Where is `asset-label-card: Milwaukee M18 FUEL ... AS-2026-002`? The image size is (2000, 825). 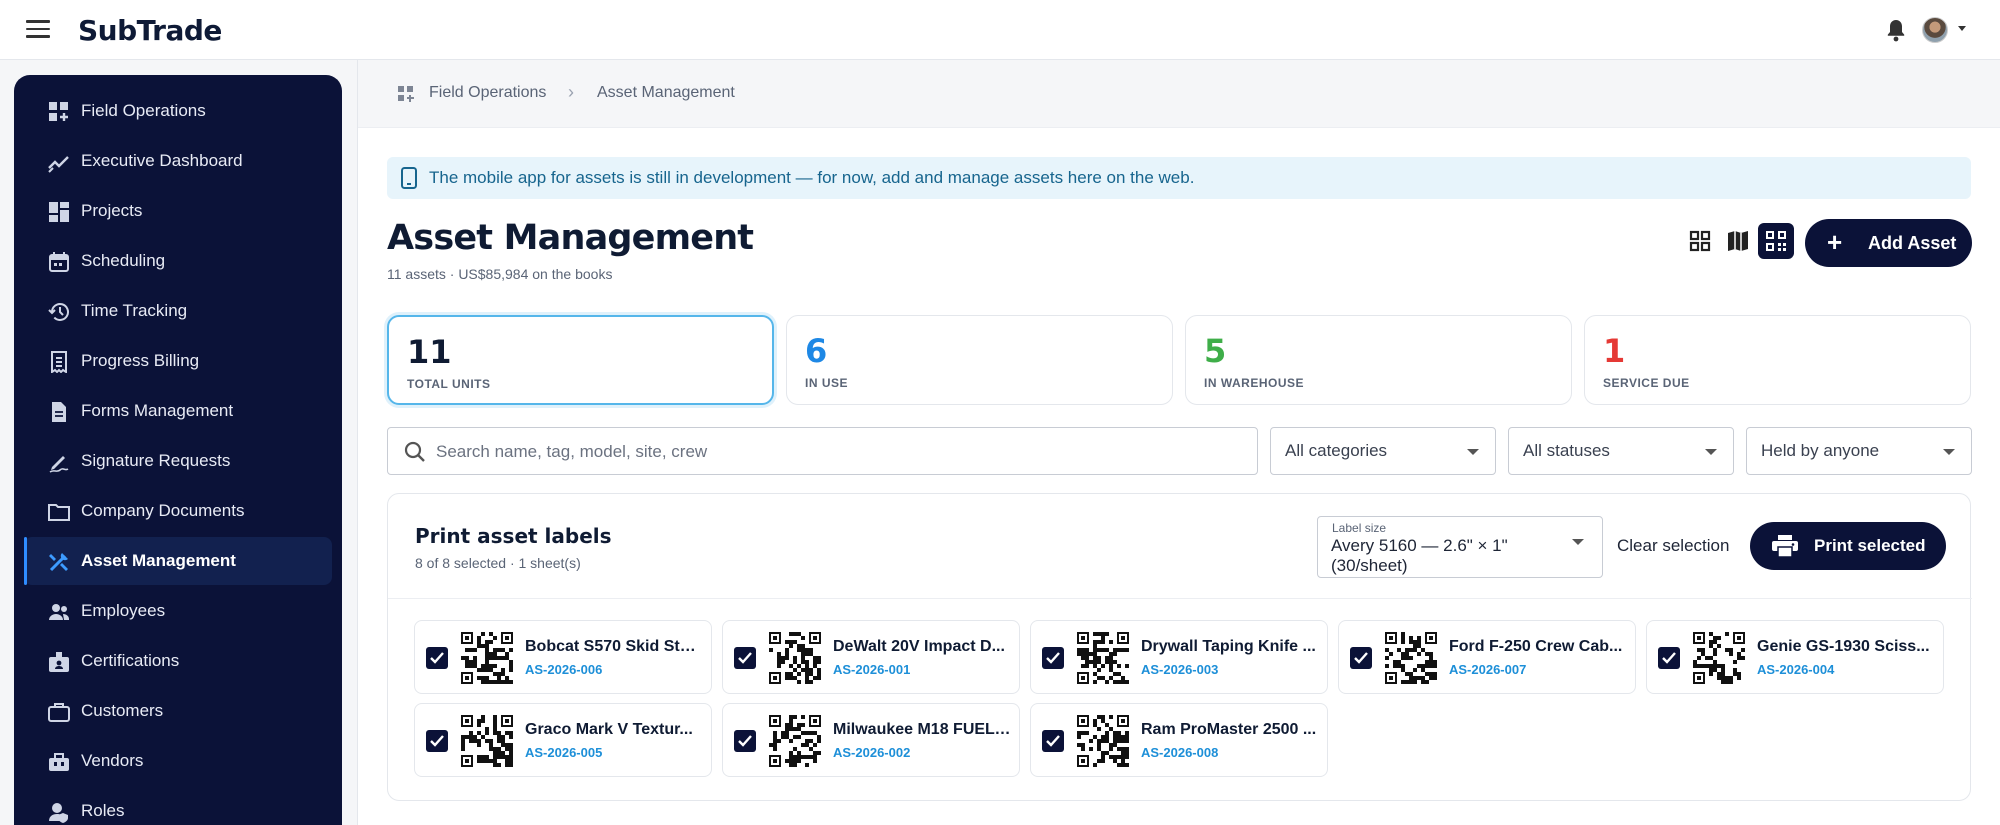
asset-label-card: Milwaukee M18 FUEL ... AS-2026-002 is located at coordinates (871, 740).